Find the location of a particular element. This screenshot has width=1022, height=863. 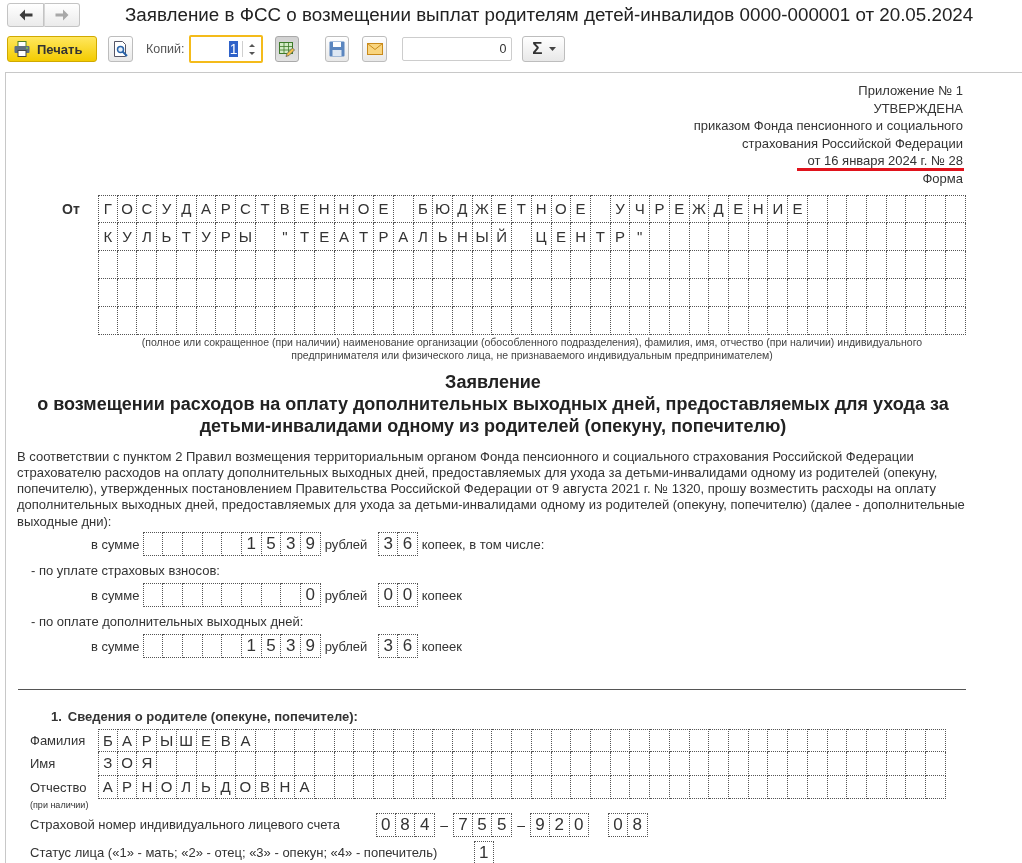

copies-label: Копий: is located at coordinates (165, 49).